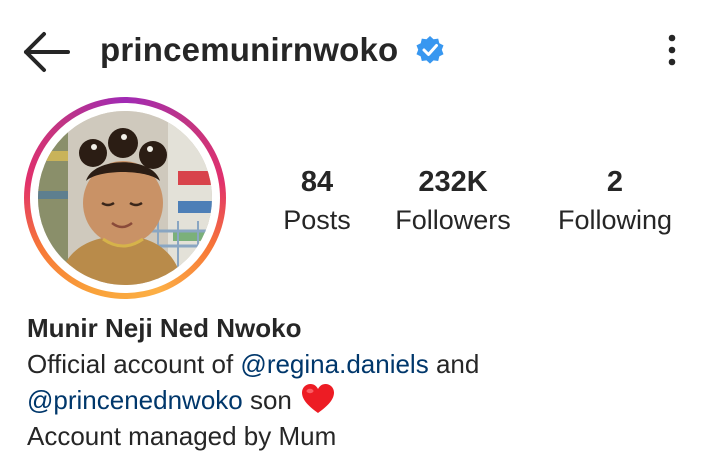  What do you see at coordinates (615, 220) in the screenshot?
I see `following-label: Following` at bounding box center [615, 220].